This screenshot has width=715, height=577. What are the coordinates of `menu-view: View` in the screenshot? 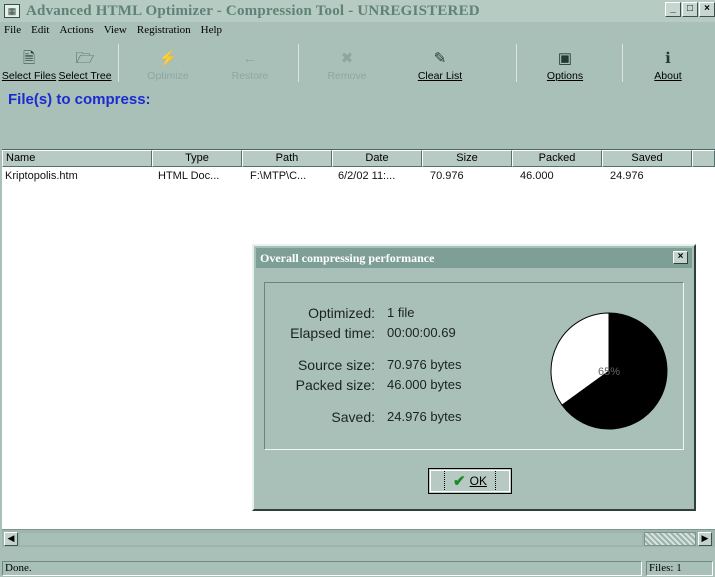 It's located at (115, 30).